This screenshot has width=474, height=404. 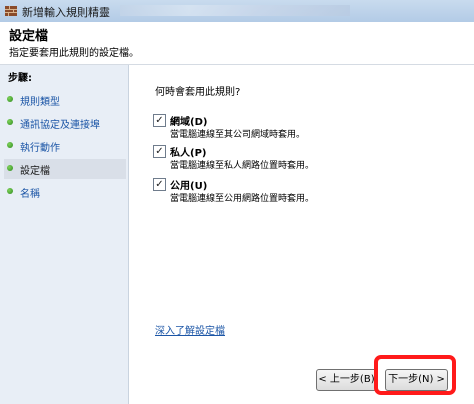 I want to click on domain-checkbox: ✓, so click(x=159, y=120).